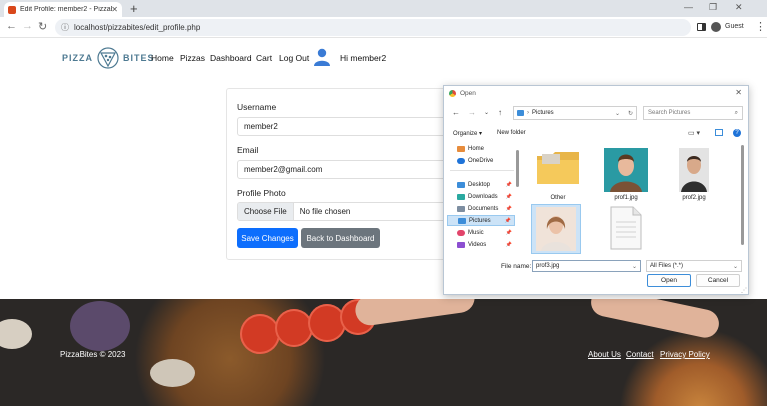 Image resolution: width=767 pixels, height=406 pixels. Describe the element at coordinates (742, 195) in the screenshot. I see `files-scrollbar` at that location.